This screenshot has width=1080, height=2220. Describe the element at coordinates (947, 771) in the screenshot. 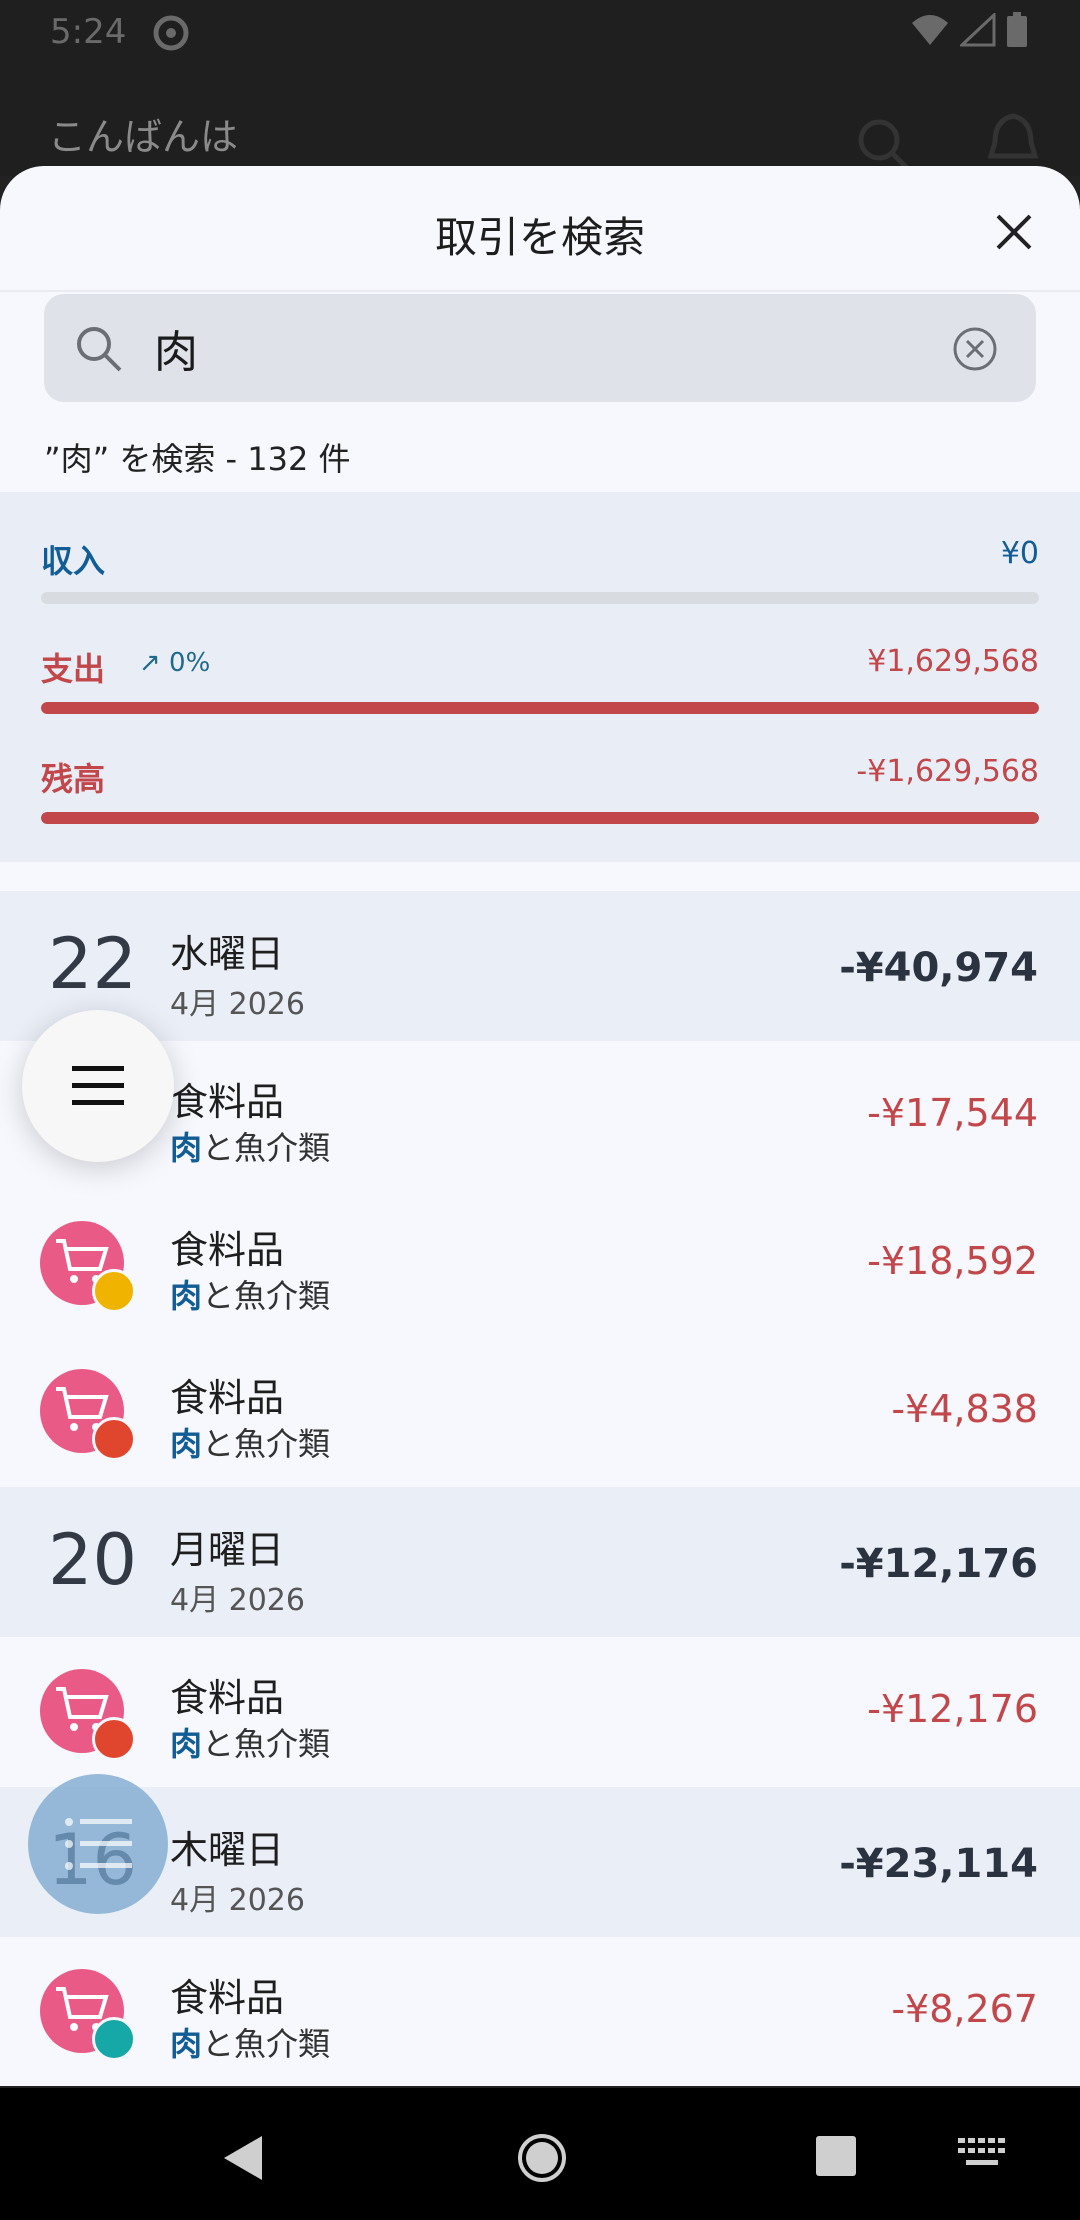

I see `balance-value: -¥1,629,568` at that location.